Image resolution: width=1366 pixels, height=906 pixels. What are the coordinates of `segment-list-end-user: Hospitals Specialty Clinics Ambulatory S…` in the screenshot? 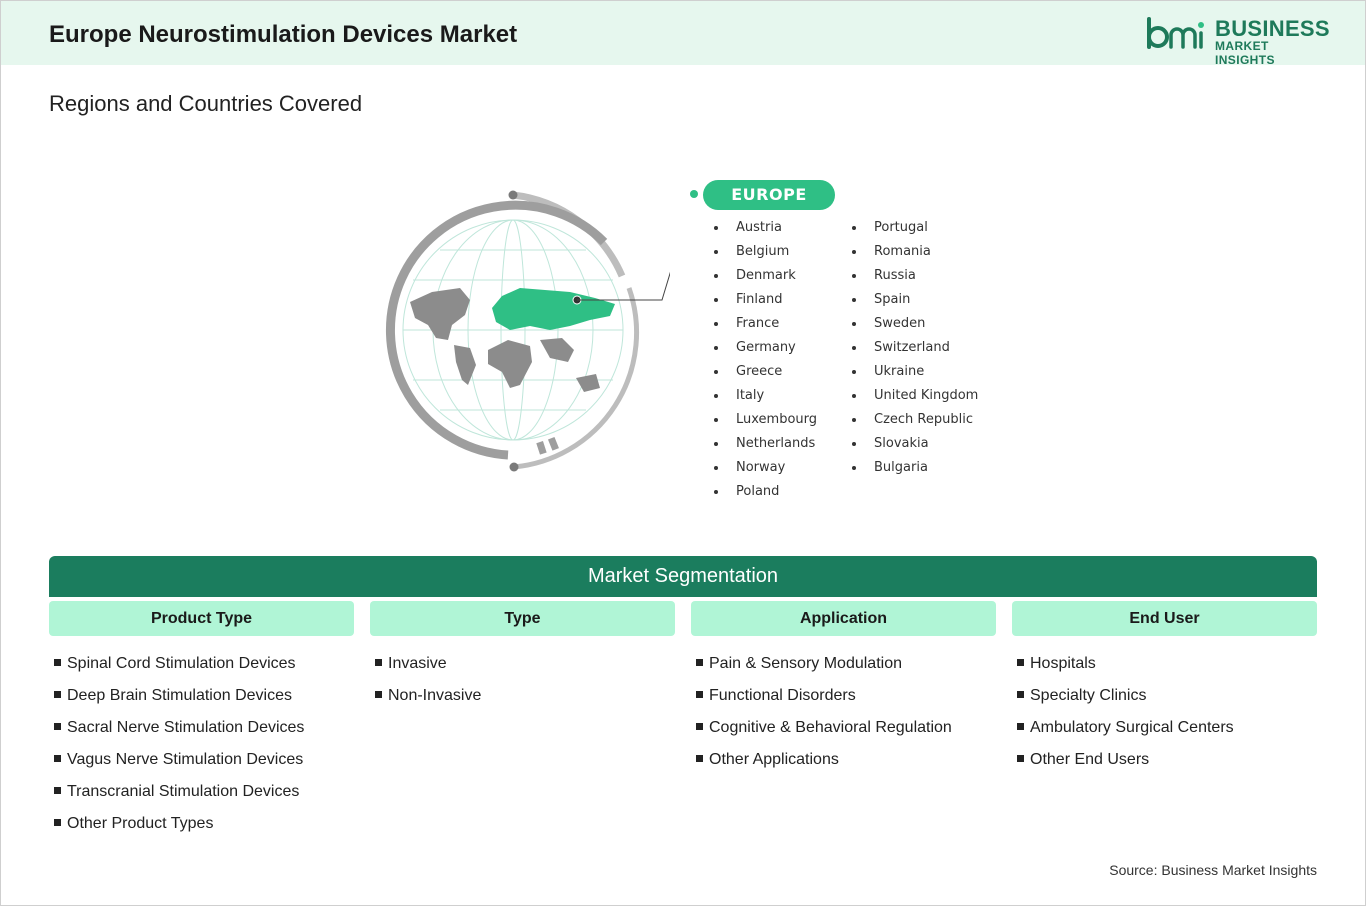 It's located at (1125, 712).